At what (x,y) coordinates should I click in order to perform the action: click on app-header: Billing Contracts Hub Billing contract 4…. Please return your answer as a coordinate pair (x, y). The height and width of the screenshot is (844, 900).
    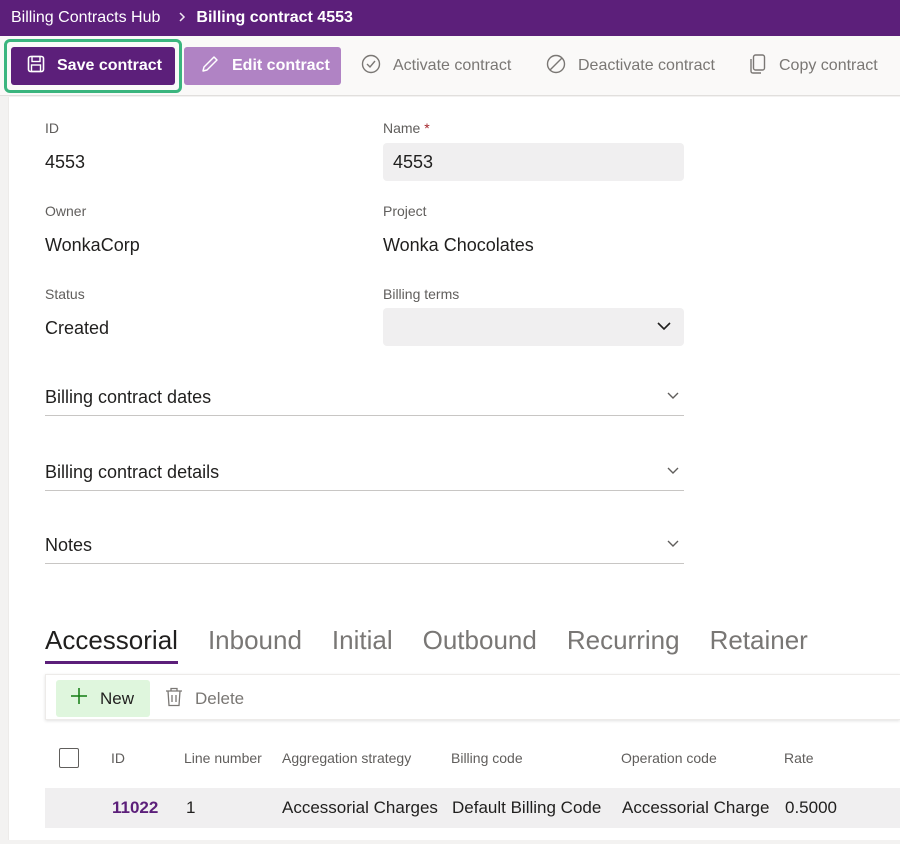
    Looking at the image, I should click on (450, 18).